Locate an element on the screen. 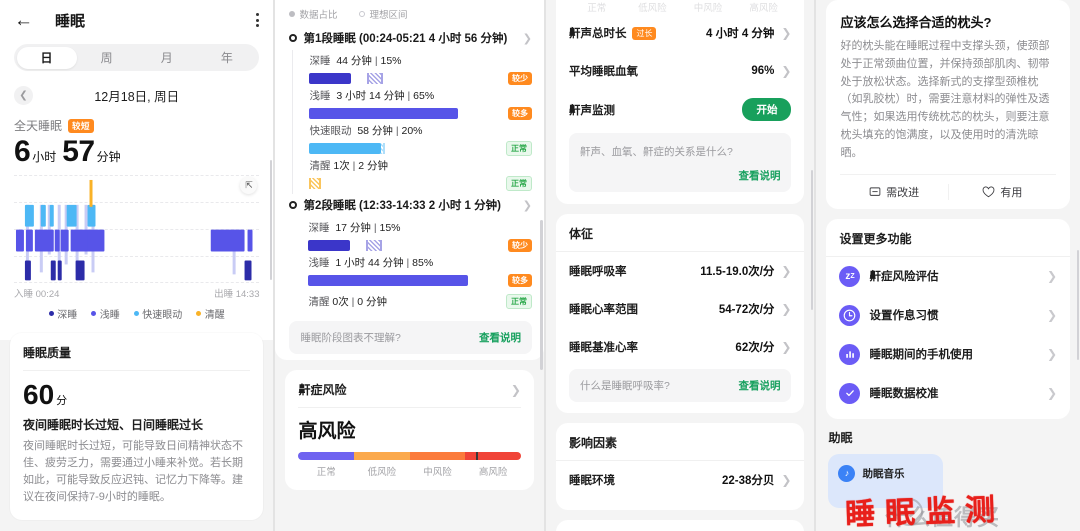  hypnogram-chart: ⇱ is located at coordinates (137, 229).